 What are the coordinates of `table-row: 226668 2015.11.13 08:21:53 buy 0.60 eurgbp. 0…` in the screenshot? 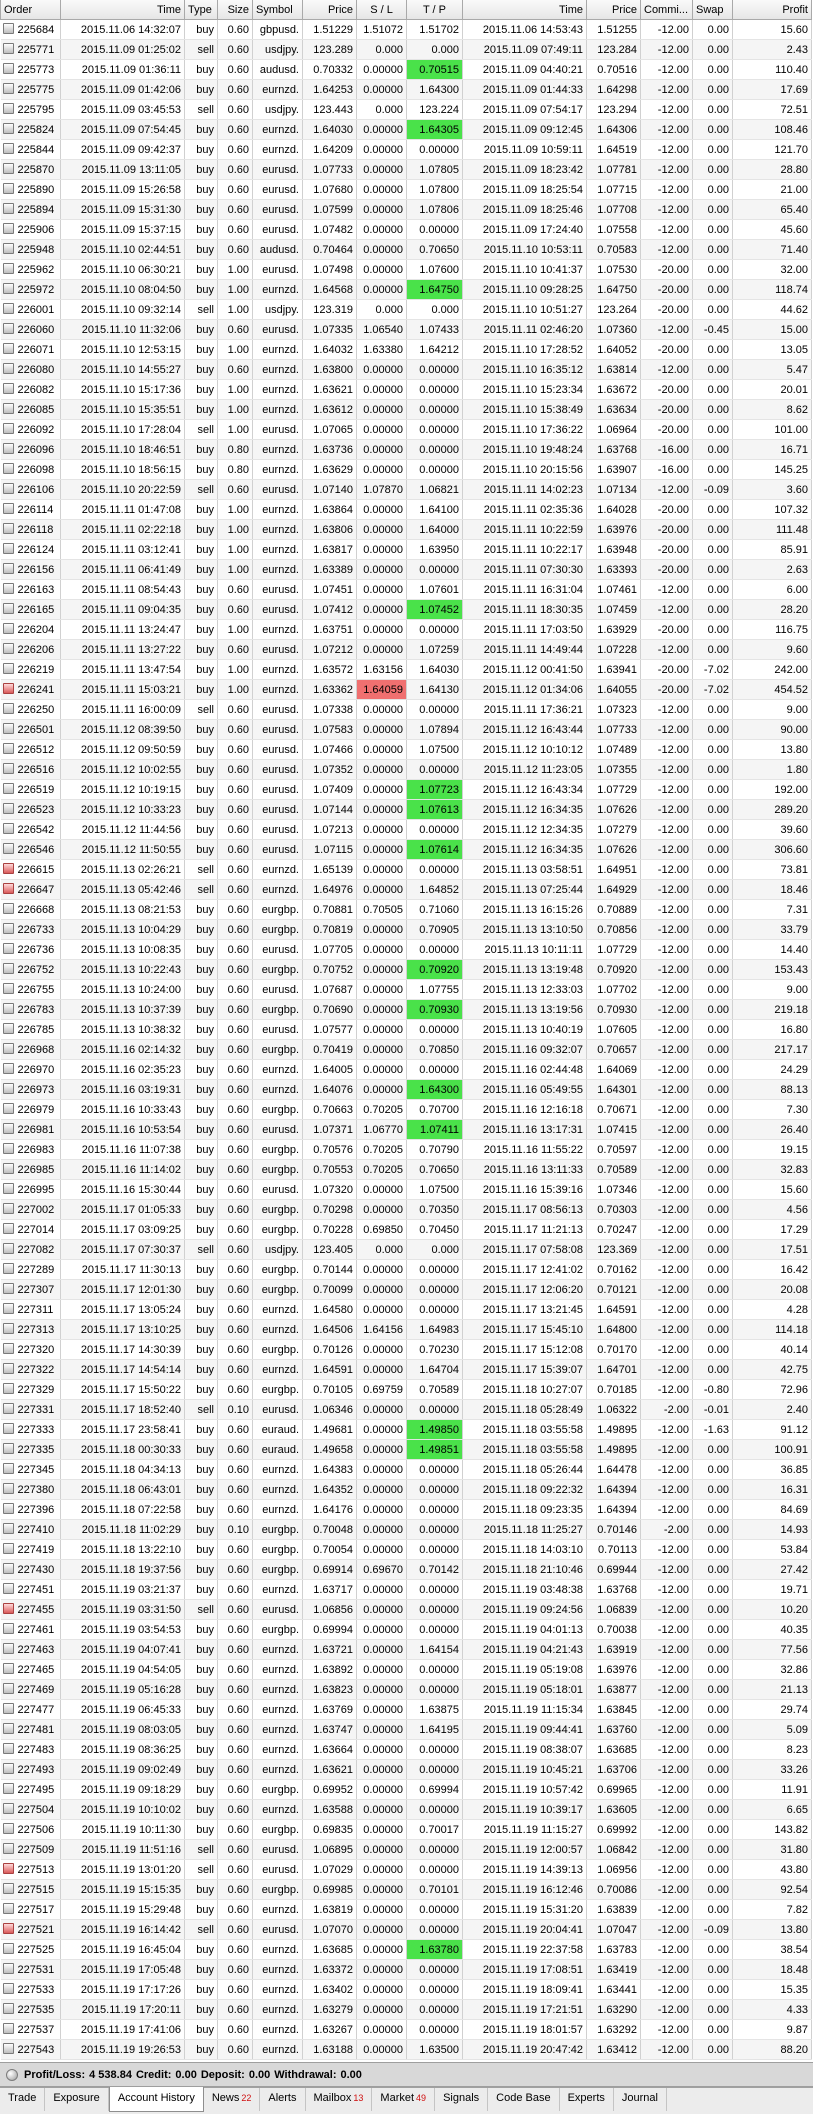 It's located at (406, 909).